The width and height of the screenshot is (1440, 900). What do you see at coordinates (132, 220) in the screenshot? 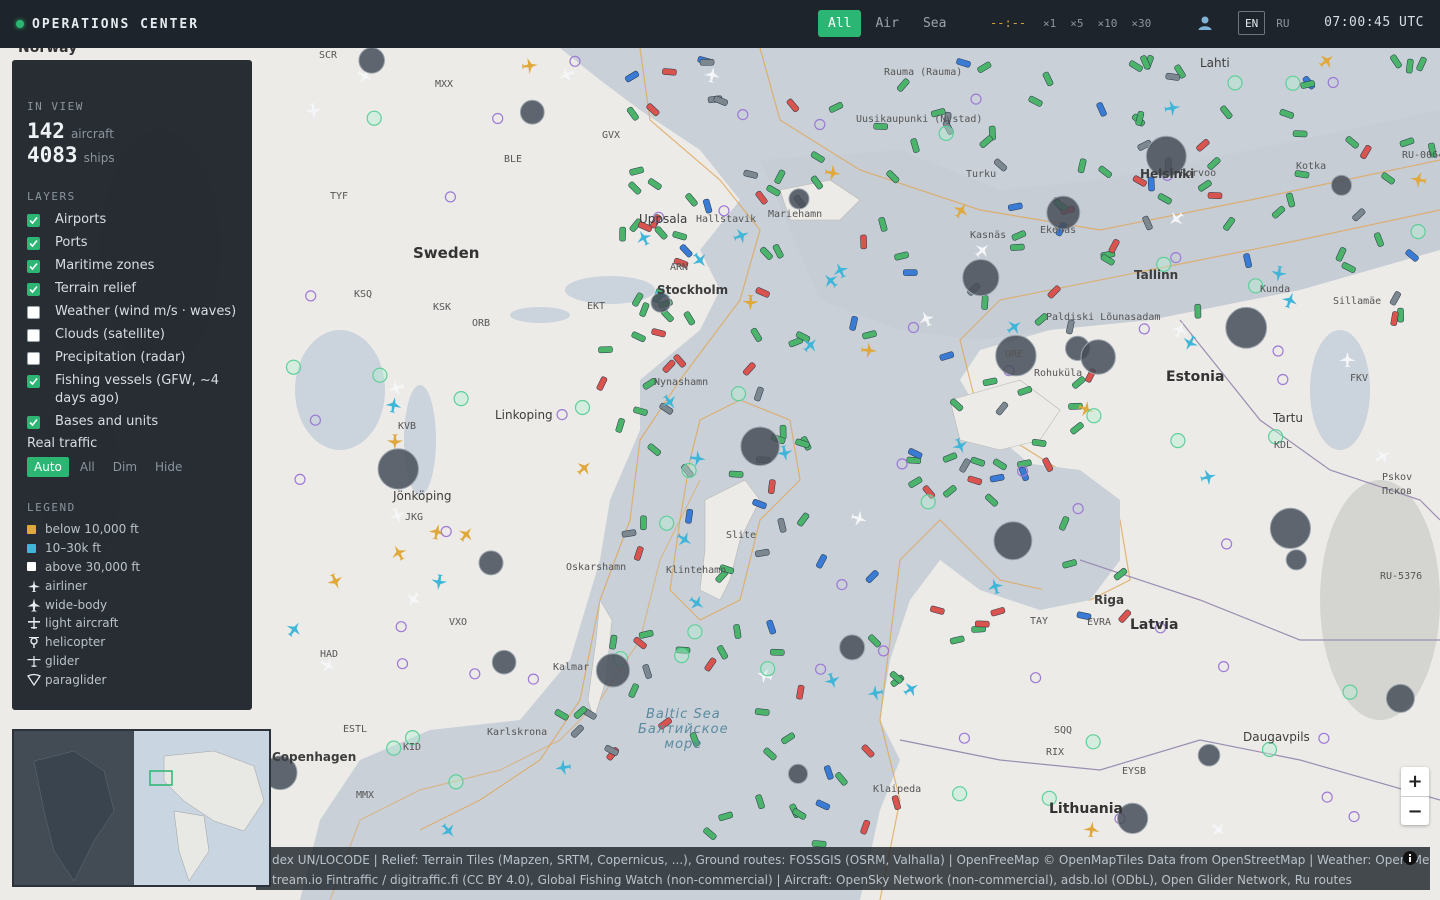
I see `layer-toggle: Airports` at bounding box center [132, 220].